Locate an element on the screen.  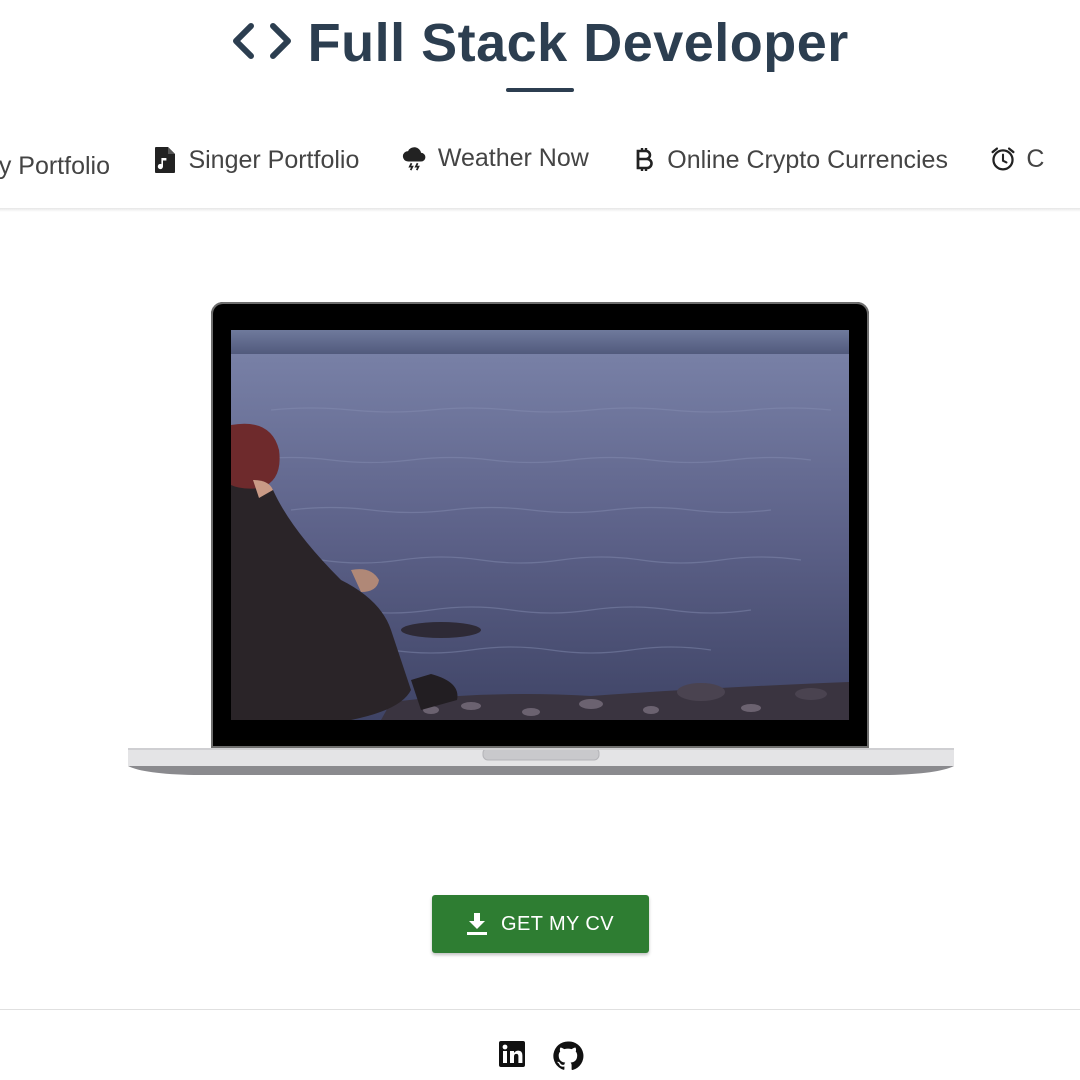
title-row: Full Stack Developer is located at coordinates (540, 43).